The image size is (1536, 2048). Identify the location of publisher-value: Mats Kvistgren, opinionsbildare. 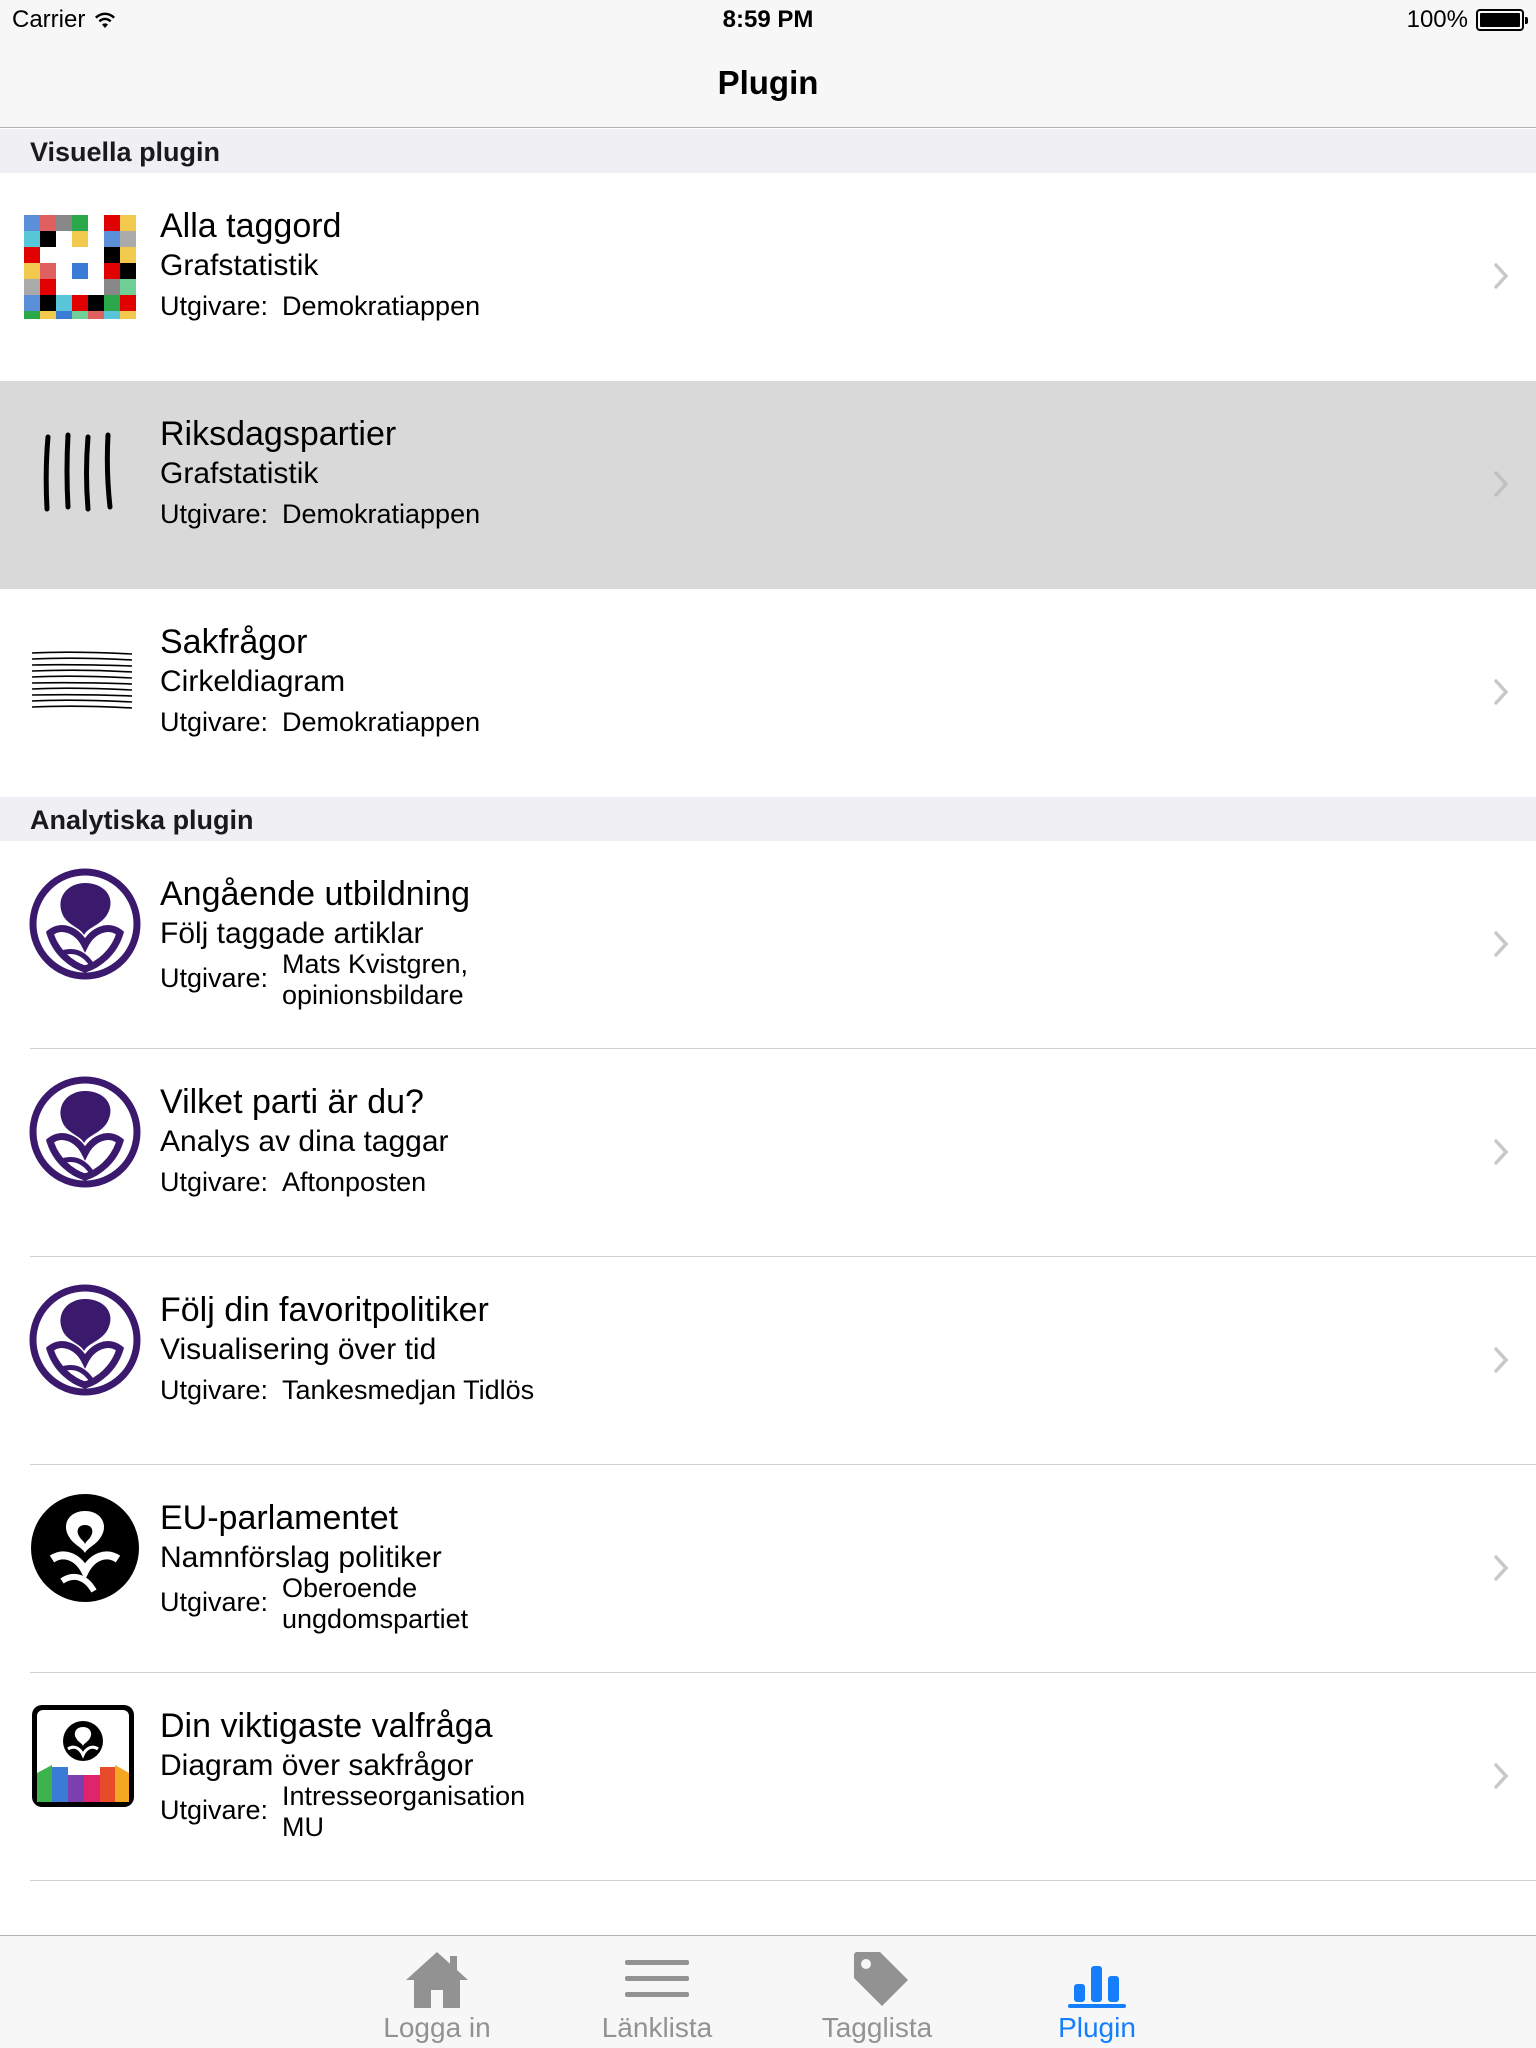
(375, 980).